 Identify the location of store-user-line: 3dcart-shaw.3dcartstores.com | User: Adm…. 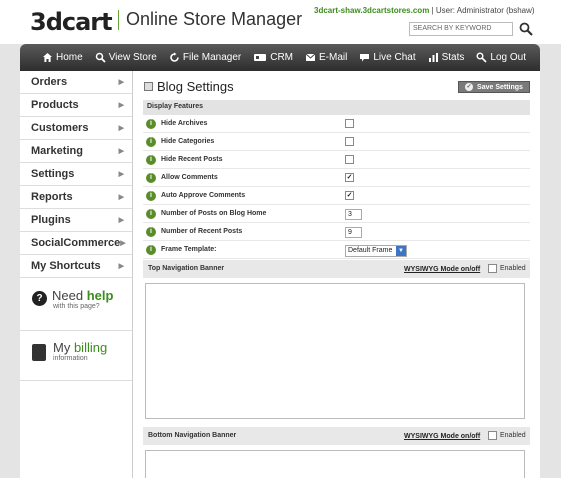
(424, 10).